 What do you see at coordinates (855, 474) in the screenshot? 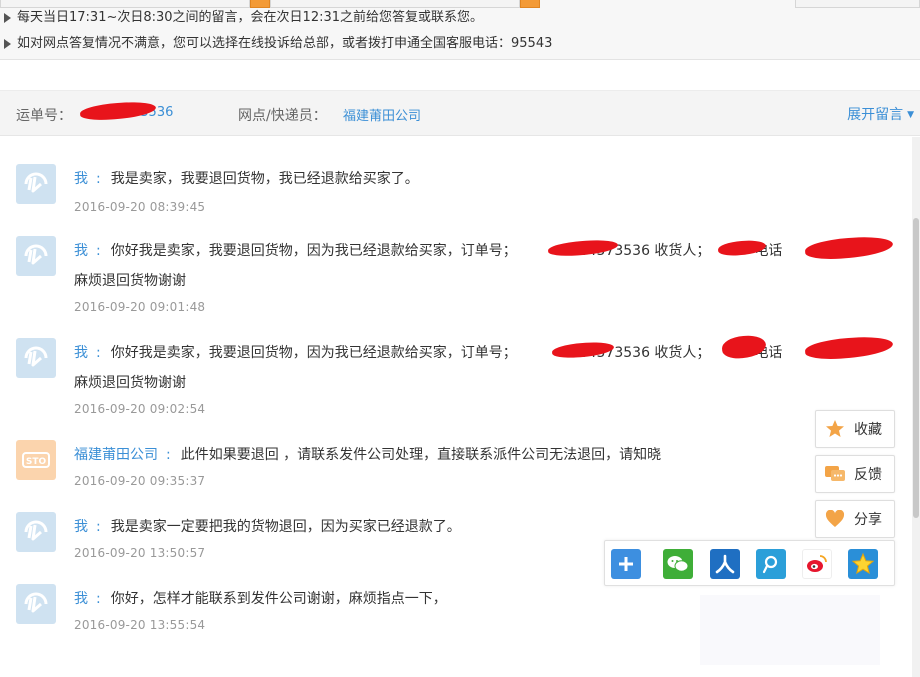
I see `feedback-button: 反馈` at bounding box center [855, 474].